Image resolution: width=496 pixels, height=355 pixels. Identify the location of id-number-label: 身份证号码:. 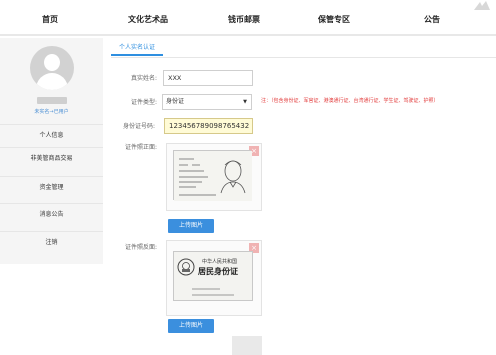
(139, 126).